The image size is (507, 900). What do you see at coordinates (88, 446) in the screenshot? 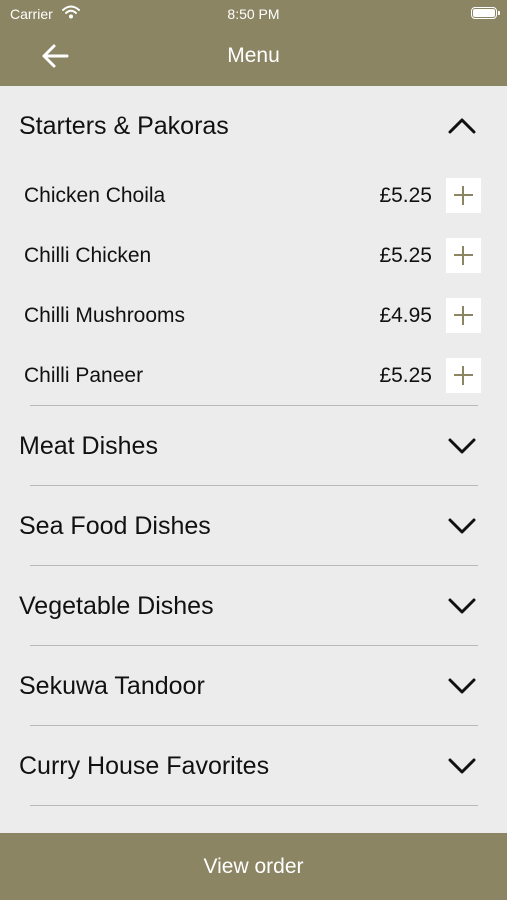
I see `category-label: Meat Dishes` at bounding box center [88, 446].